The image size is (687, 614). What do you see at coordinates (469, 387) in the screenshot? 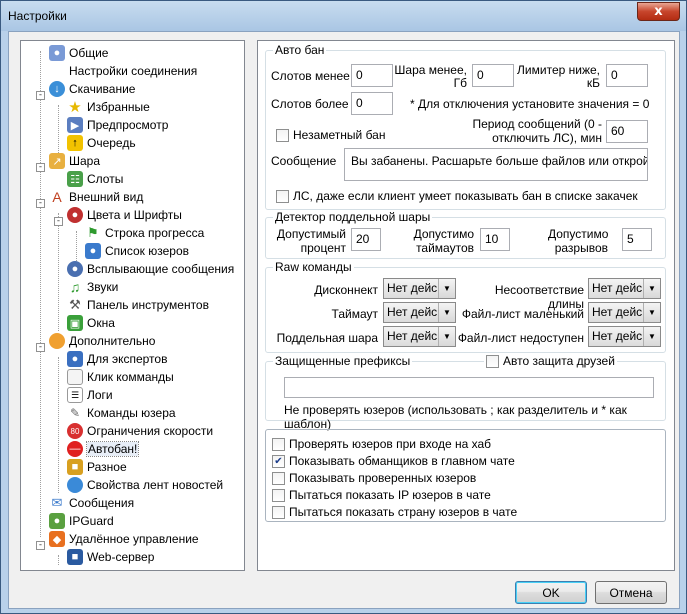
I see `prefixes-input` at bounding box center [469, 387].